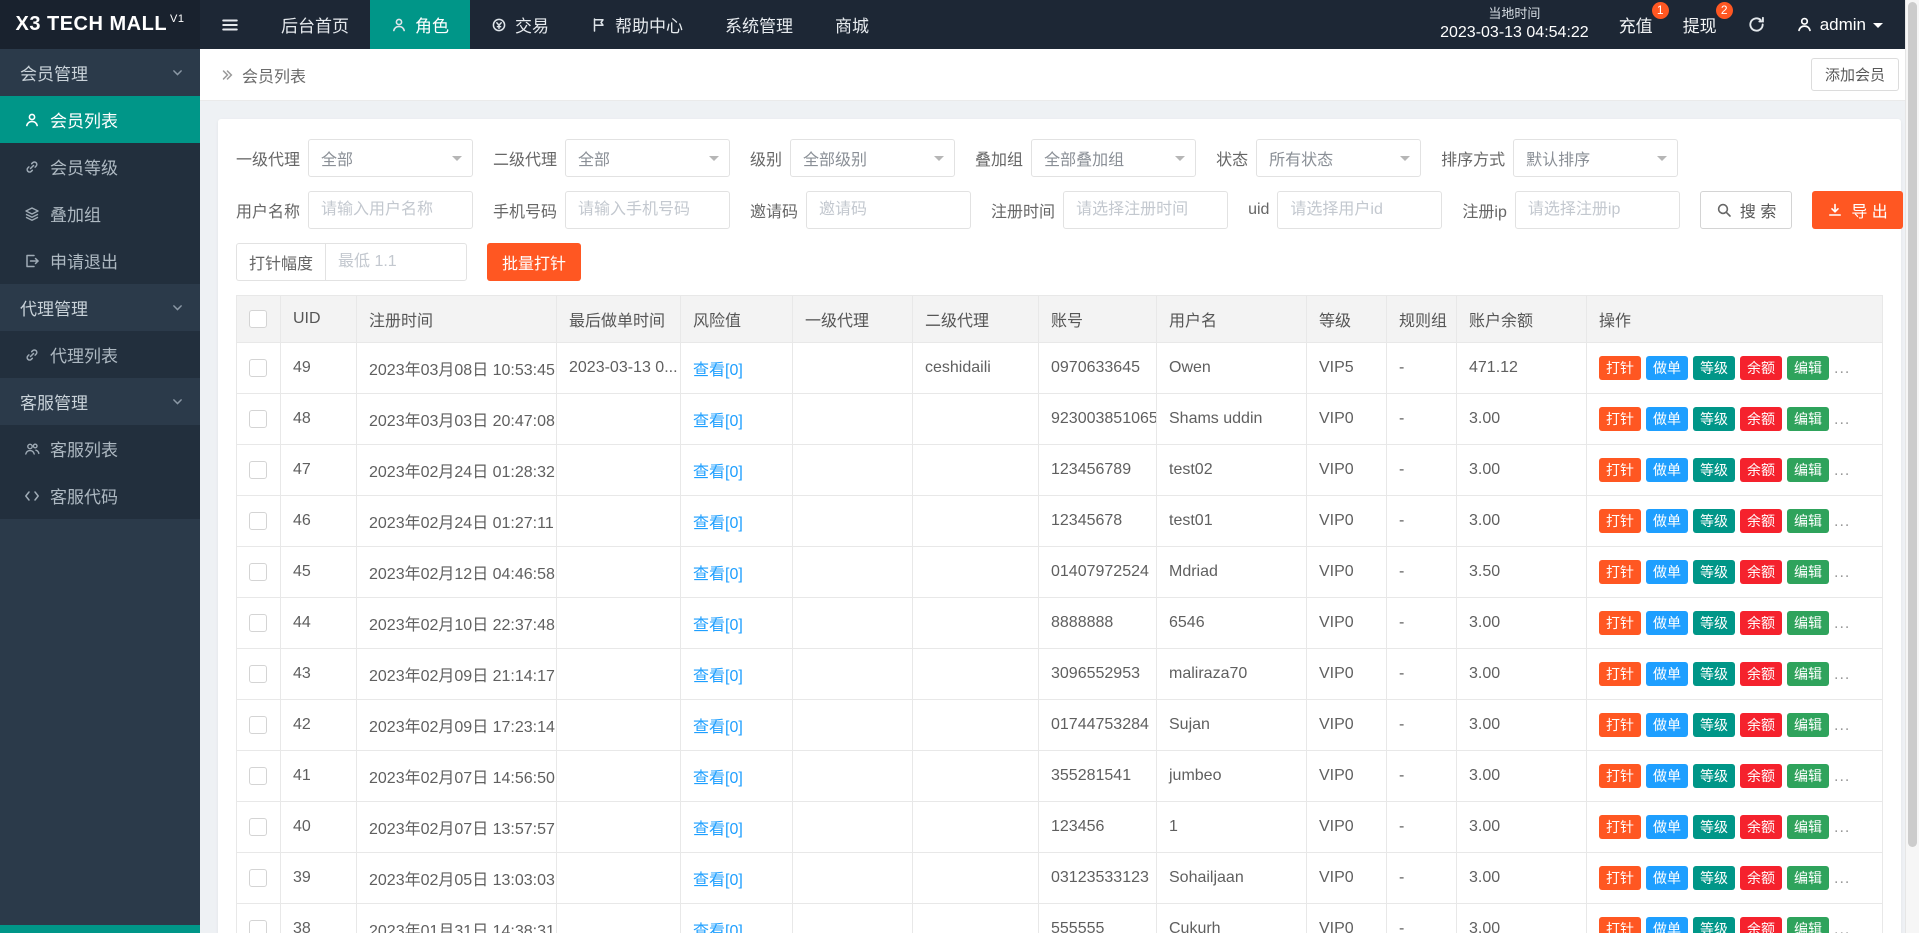 This screenshot has width=1919, height=933. I want to click on level-select: 全部级别, so click(873, 158).